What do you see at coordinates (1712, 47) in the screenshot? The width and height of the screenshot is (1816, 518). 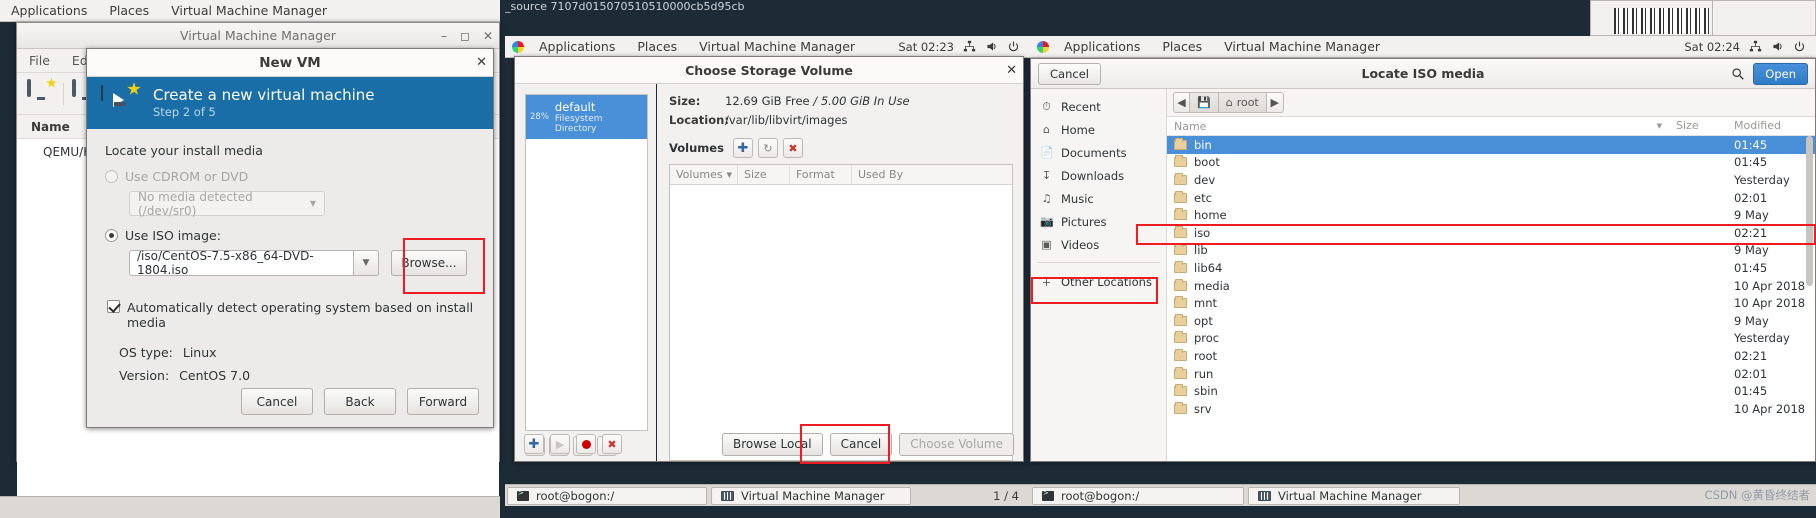 I see `clock: Sat 02:24` at bounding box center [1712, 47].